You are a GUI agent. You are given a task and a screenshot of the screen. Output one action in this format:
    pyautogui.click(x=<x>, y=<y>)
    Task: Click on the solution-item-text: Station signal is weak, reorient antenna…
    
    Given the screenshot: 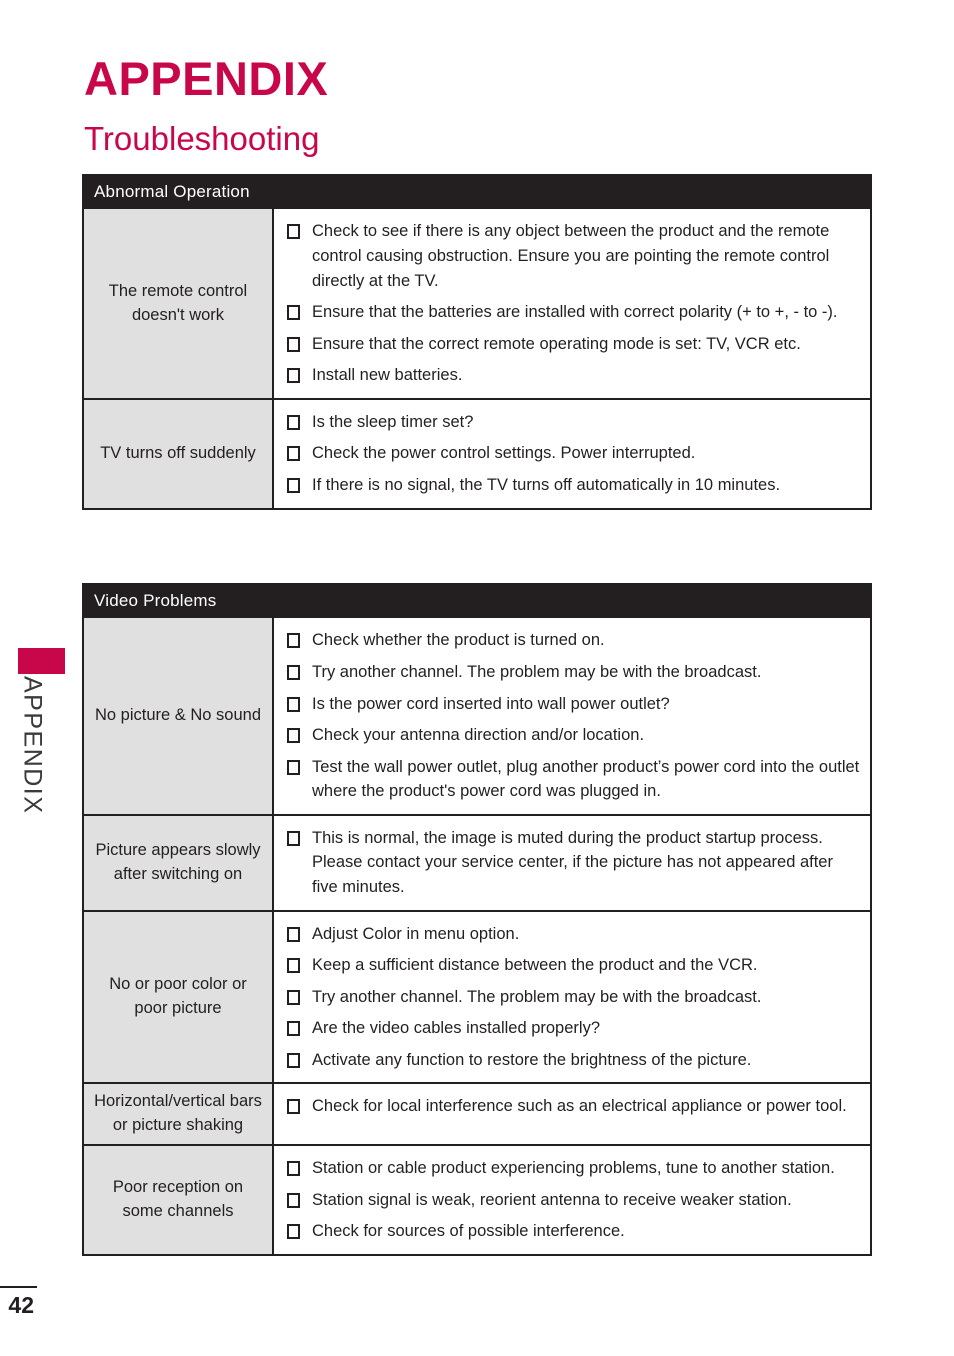 What is the action you would take?
    pyautogui.click(x=552, y=1199)
    